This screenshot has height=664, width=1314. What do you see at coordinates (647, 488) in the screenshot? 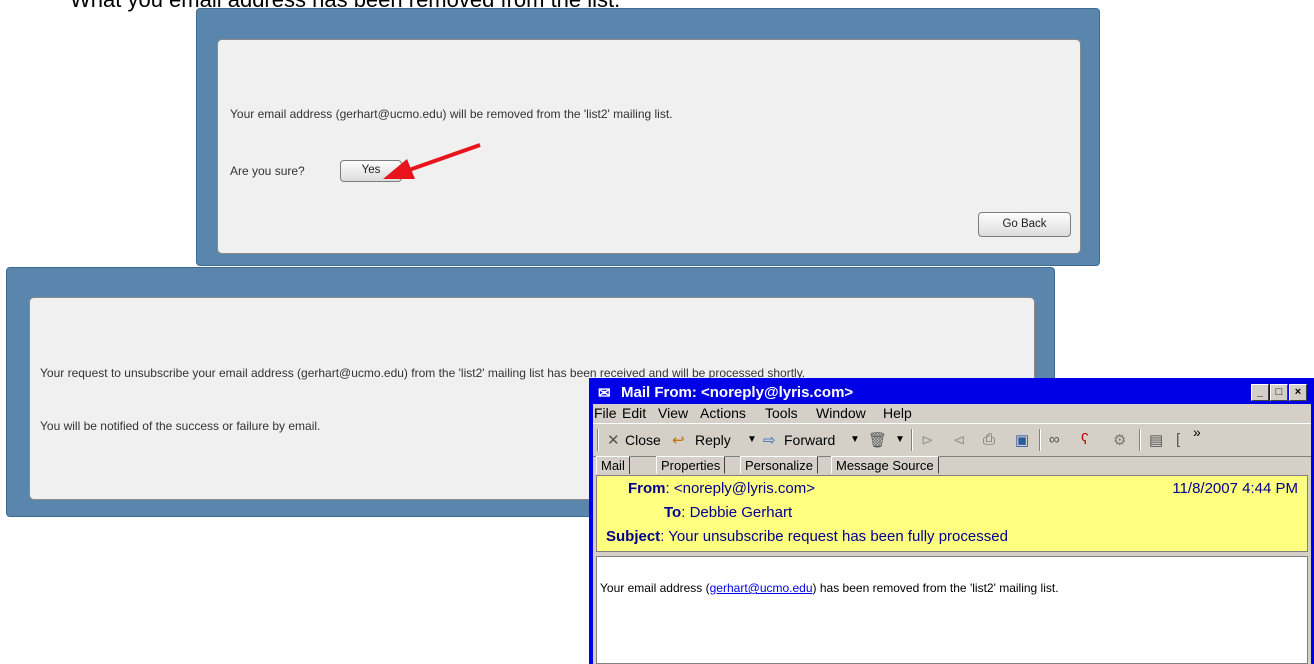
I see `from-label: From` at bounding box center [647, 488].